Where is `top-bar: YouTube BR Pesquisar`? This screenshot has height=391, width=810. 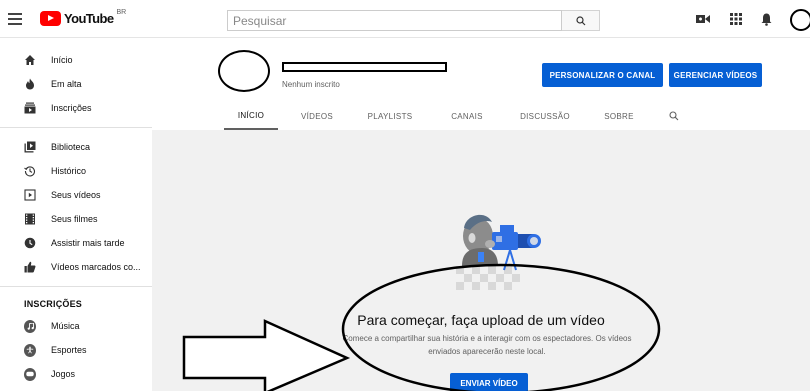 top-bar: YouTube BR Pesquisar is located at coordinates (405, 19).